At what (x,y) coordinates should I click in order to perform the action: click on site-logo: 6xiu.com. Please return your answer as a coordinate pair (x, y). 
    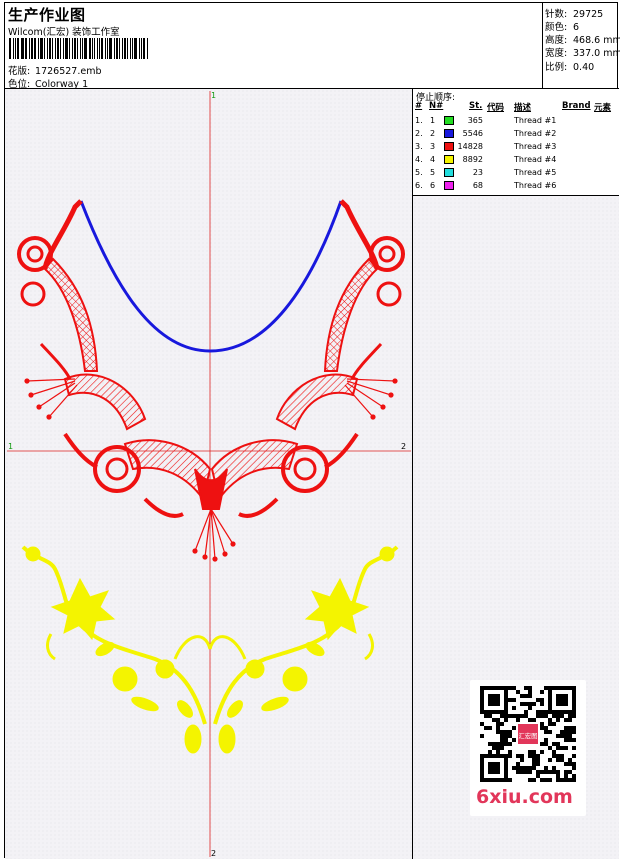
    Looking at the image, I should click on (524, 797).